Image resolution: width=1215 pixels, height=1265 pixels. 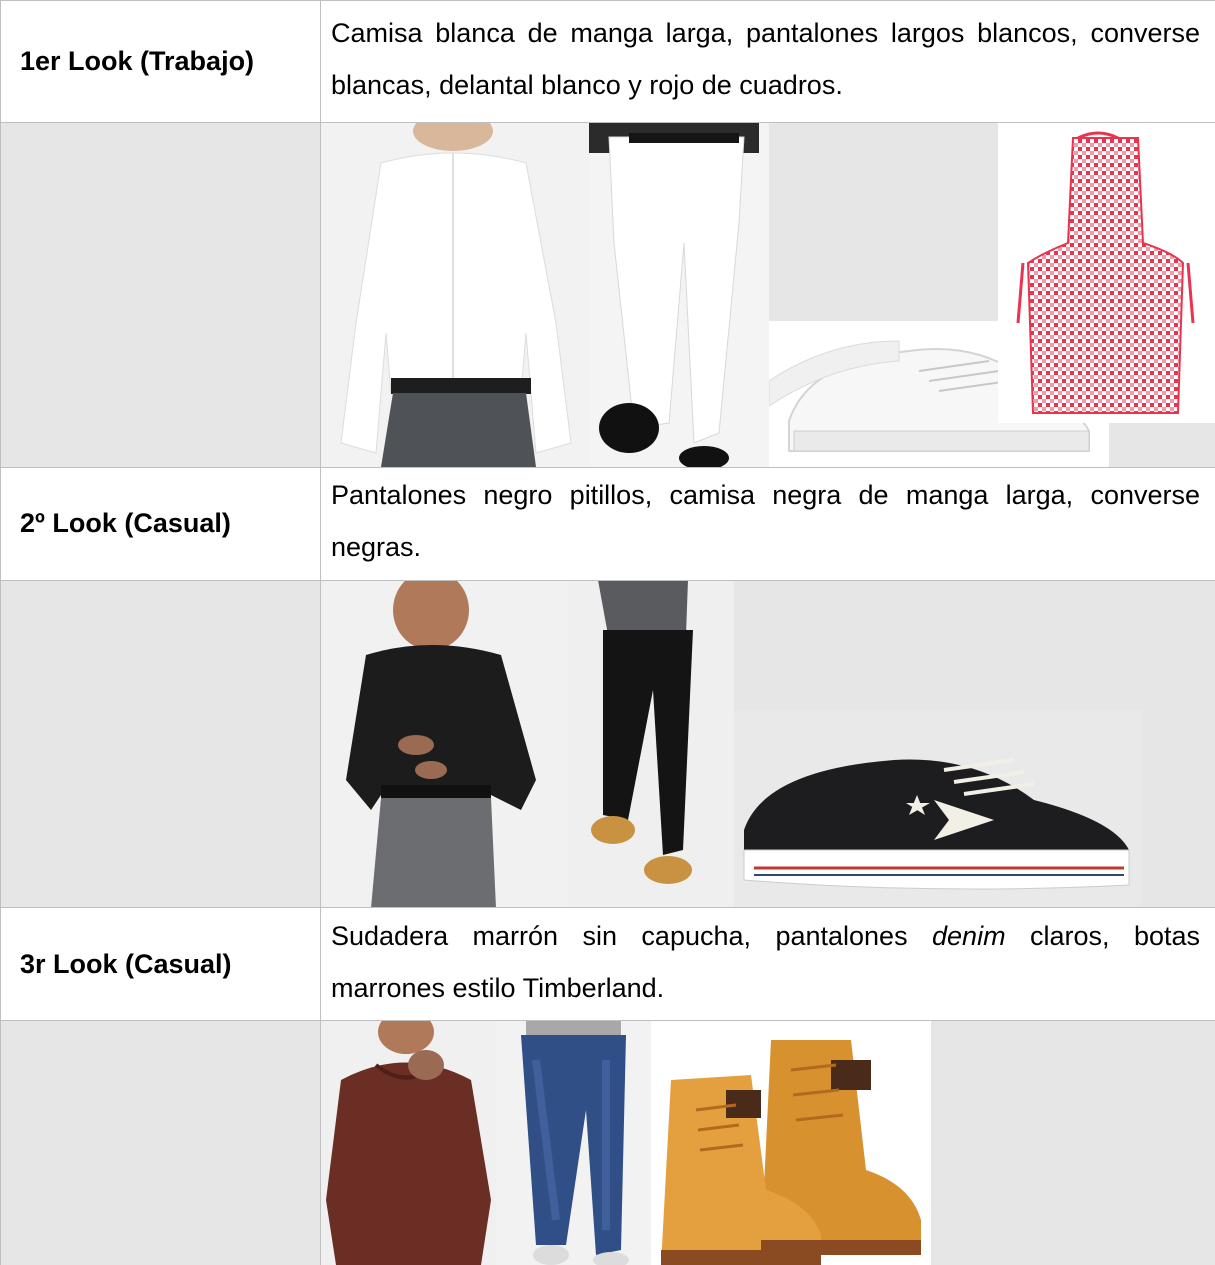 What do you see at coordinates (160, 1142) in the screenshot?
I see `look-3-empty-cell` at bounding box center [160, 1142].